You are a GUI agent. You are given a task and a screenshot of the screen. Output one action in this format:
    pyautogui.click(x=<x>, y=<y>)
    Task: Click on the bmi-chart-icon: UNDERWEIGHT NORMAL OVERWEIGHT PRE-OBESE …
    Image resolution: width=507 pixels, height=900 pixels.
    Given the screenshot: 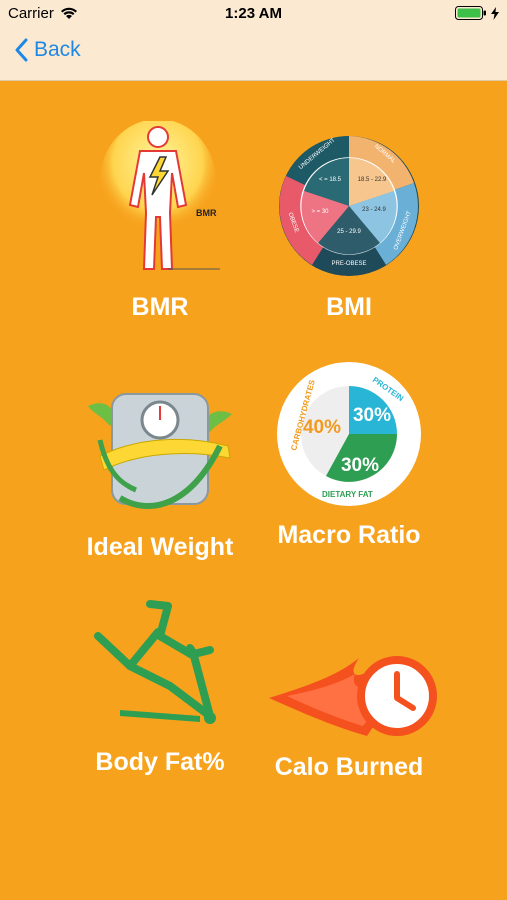 What is the action you would take?
    pyautogui.click(x=349, y=206)
    